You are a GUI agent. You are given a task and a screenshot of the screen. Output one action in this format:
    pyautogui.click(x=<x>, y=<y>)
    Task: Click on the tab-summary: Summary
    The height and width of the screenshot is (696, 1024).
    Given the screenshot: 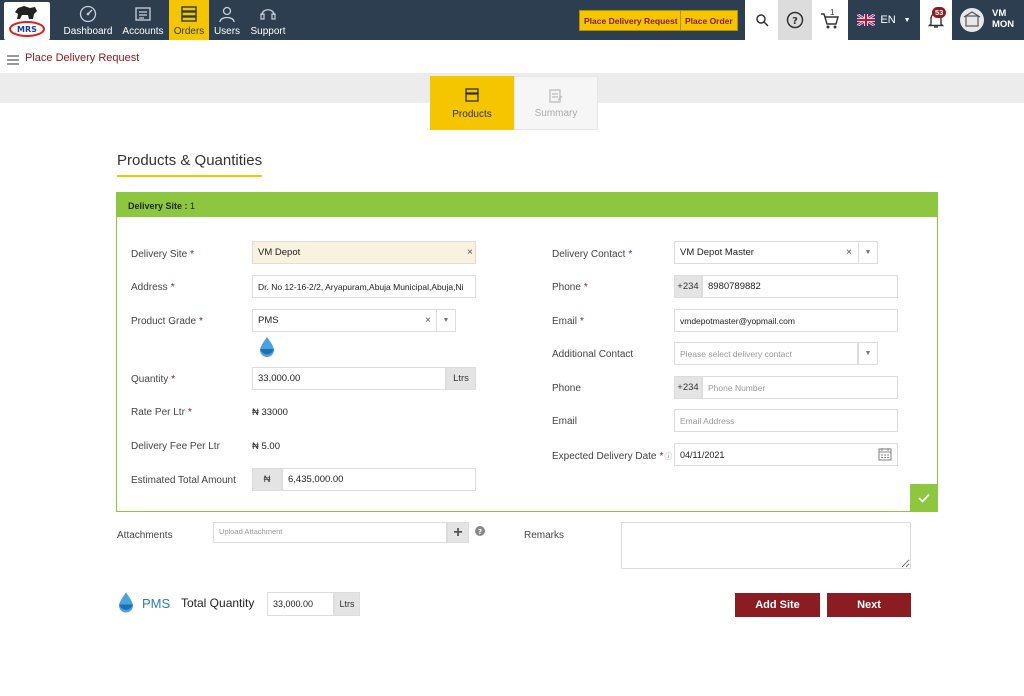 What is the action you would take?
    pyautogui.click(x=556, y=103)
    